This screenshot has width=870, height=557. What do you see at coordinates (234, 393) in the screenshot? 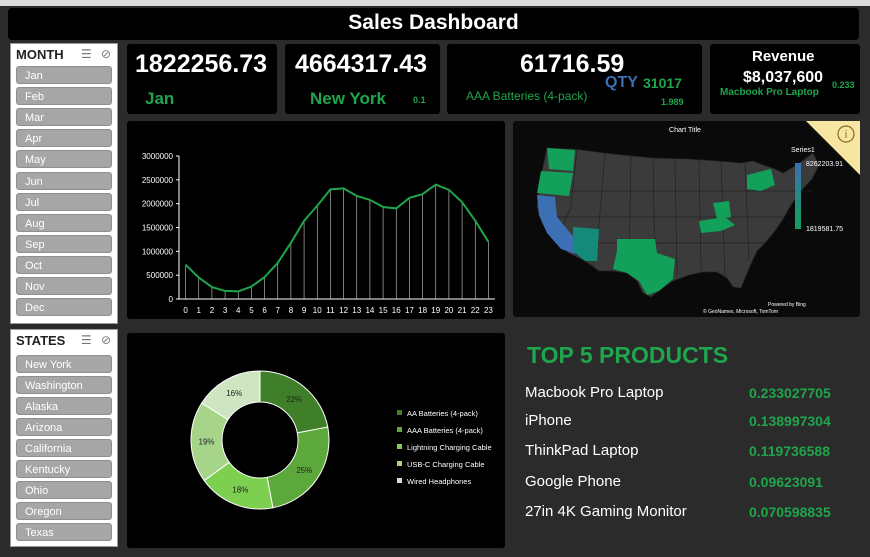
I see `donut-slice-label: 16%` at bounding box center [234, 393].